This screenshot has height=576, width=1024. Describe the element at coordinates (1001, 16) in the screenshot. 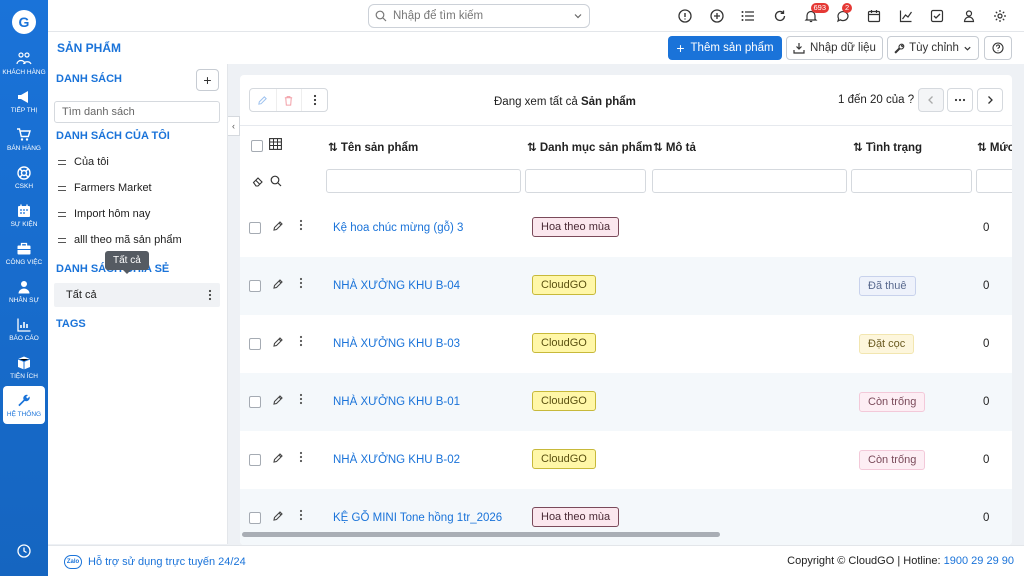

I see `settings-button` at that location.